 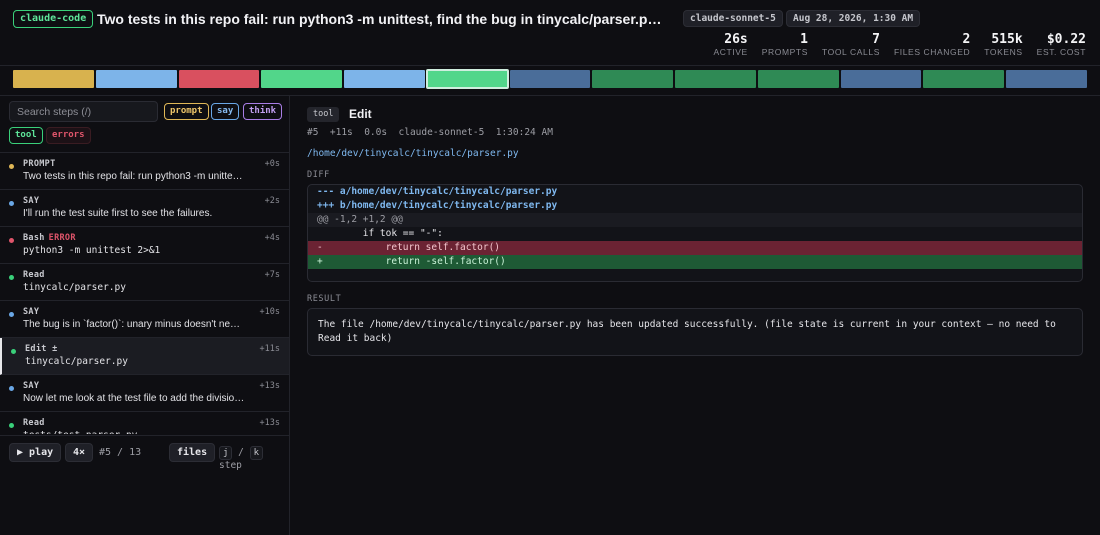 I want to click on search-input, so click(x=83, y=111).